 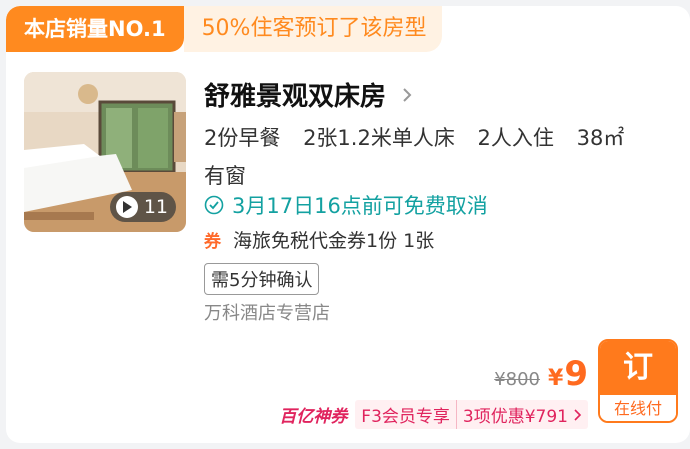 What do you see at coordinates (334, 241) in the screenshot?
I see `coupon-text: 海旅免税代金券1份 1张` at bounding box center [334, 241].